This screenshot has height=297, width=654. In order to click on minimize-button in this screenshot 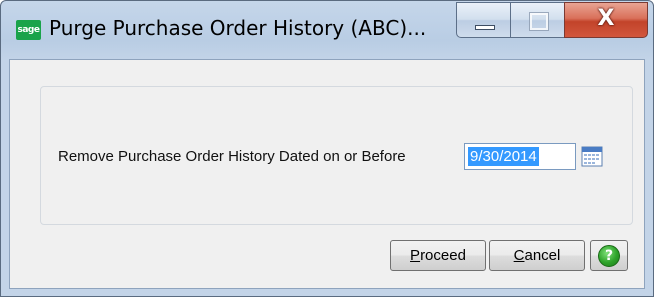, I will do `click(483, 20)`.